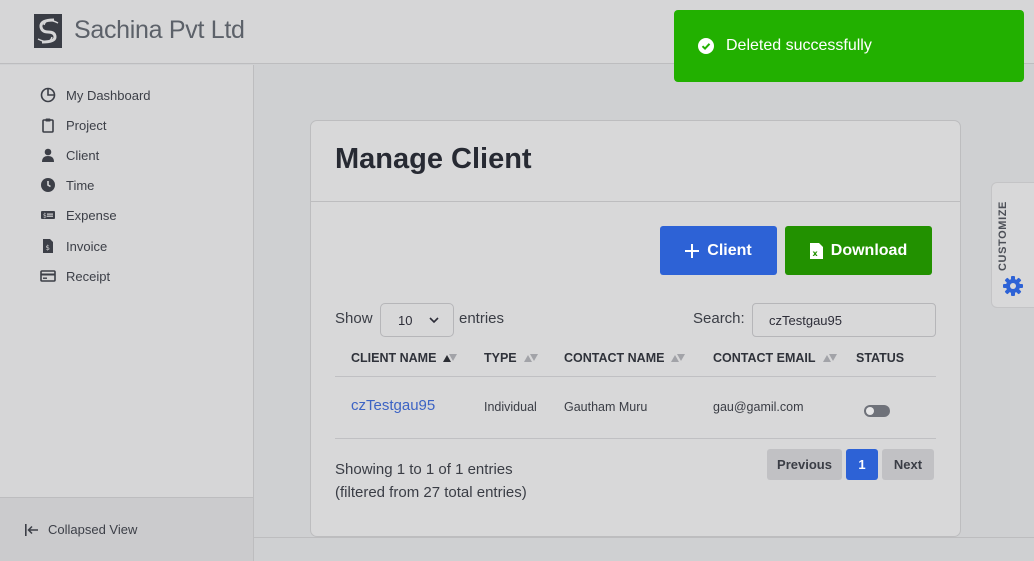 The width and height of the screenshot is (1034, 561). I want to click on money-icon: $, so click(48, 215).